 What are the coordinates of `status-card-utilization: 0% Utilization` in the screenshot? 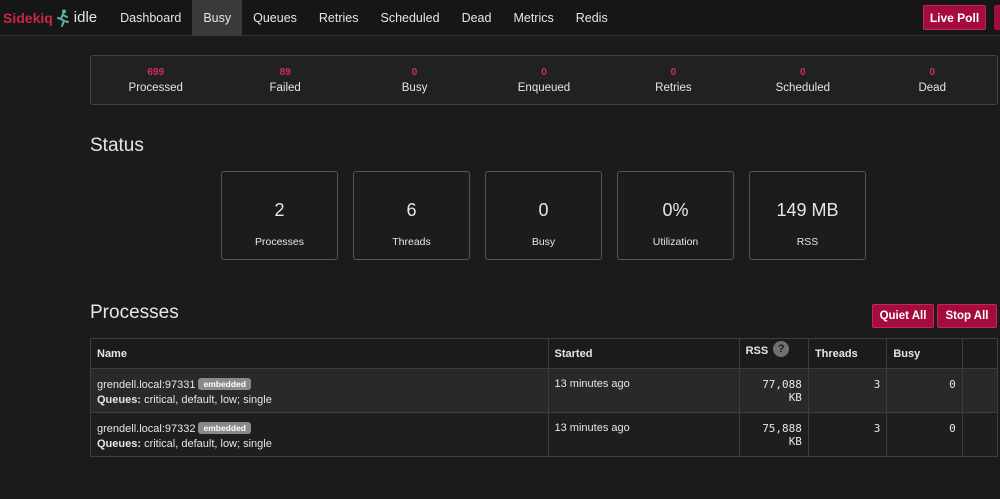 It's located at (675, 215).